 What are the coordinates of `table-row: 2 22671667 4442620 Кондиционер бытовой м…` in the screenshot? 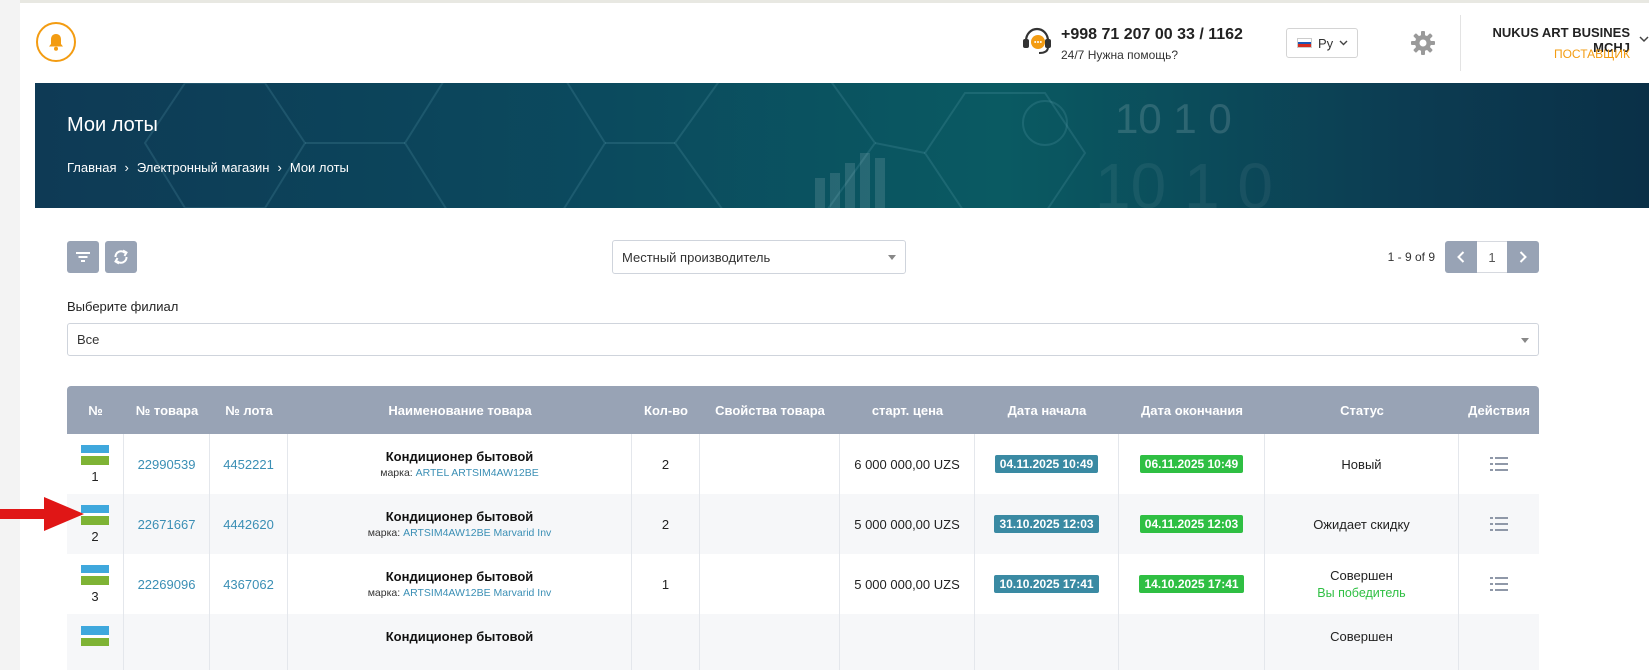 It's located at (803, 524).